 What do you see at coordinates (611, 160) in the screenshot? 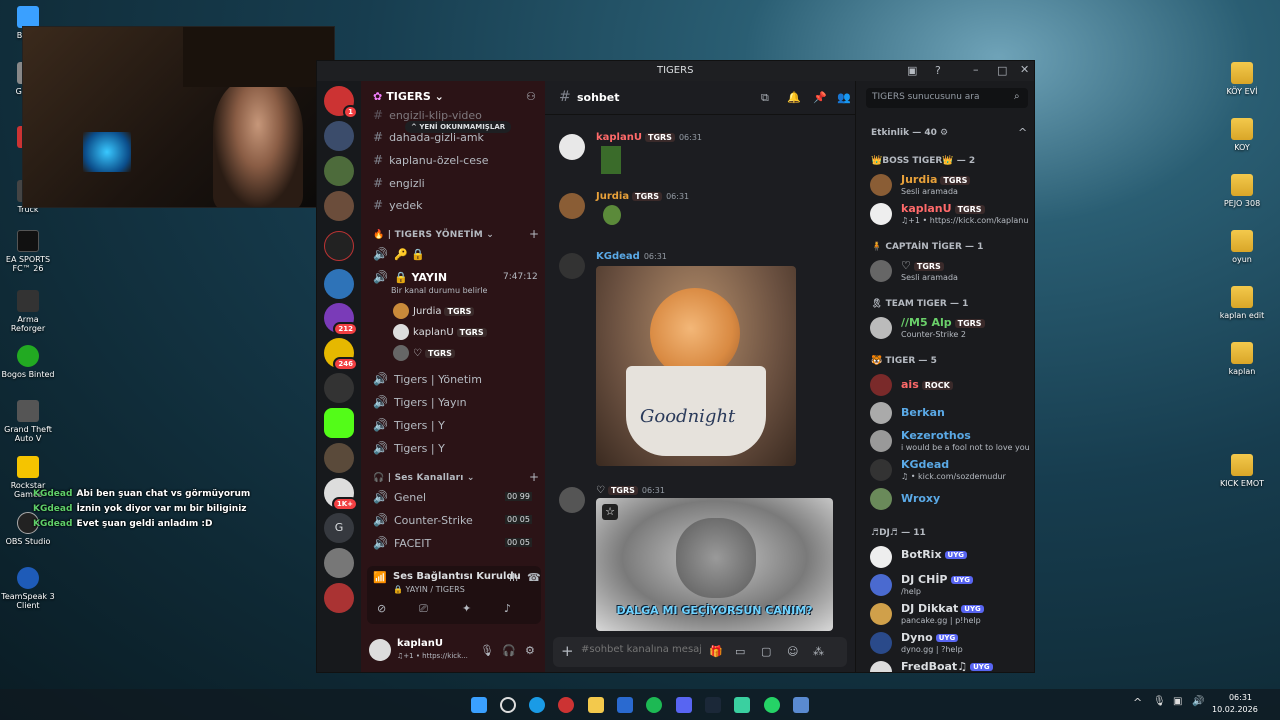
I see `sticker-image` at bounding box center [611, 160].